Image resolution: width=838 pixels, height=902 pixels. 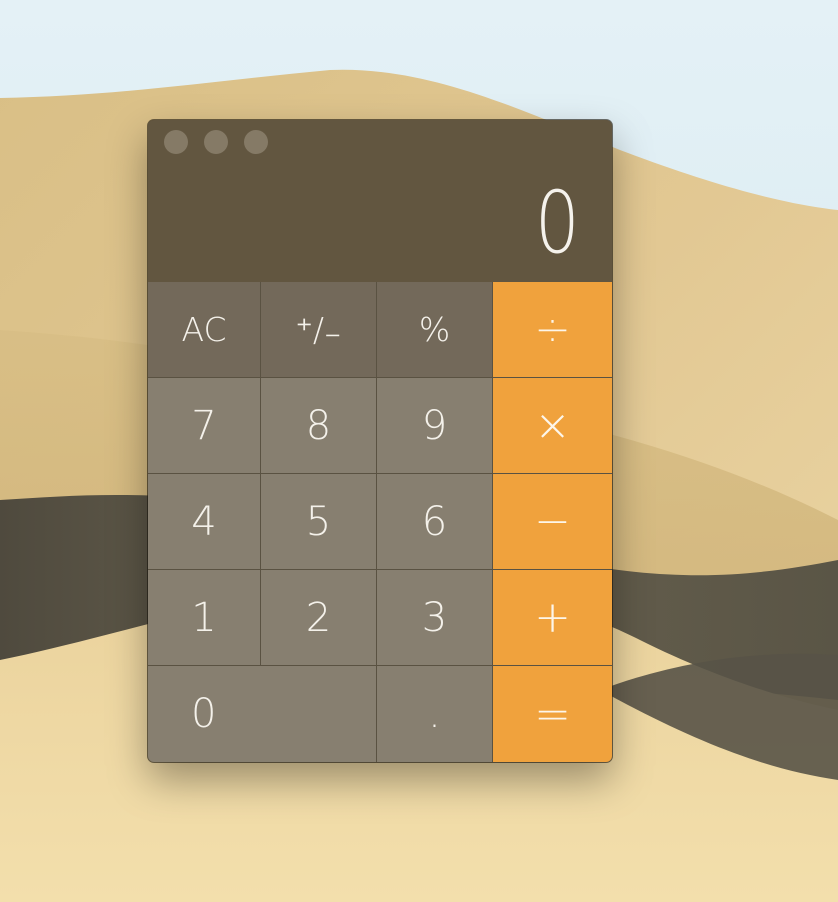 What do you see at coordinates (552, 426) in the screenshot?
I see `multiply-button: ×` at bounding box center [552, 426].